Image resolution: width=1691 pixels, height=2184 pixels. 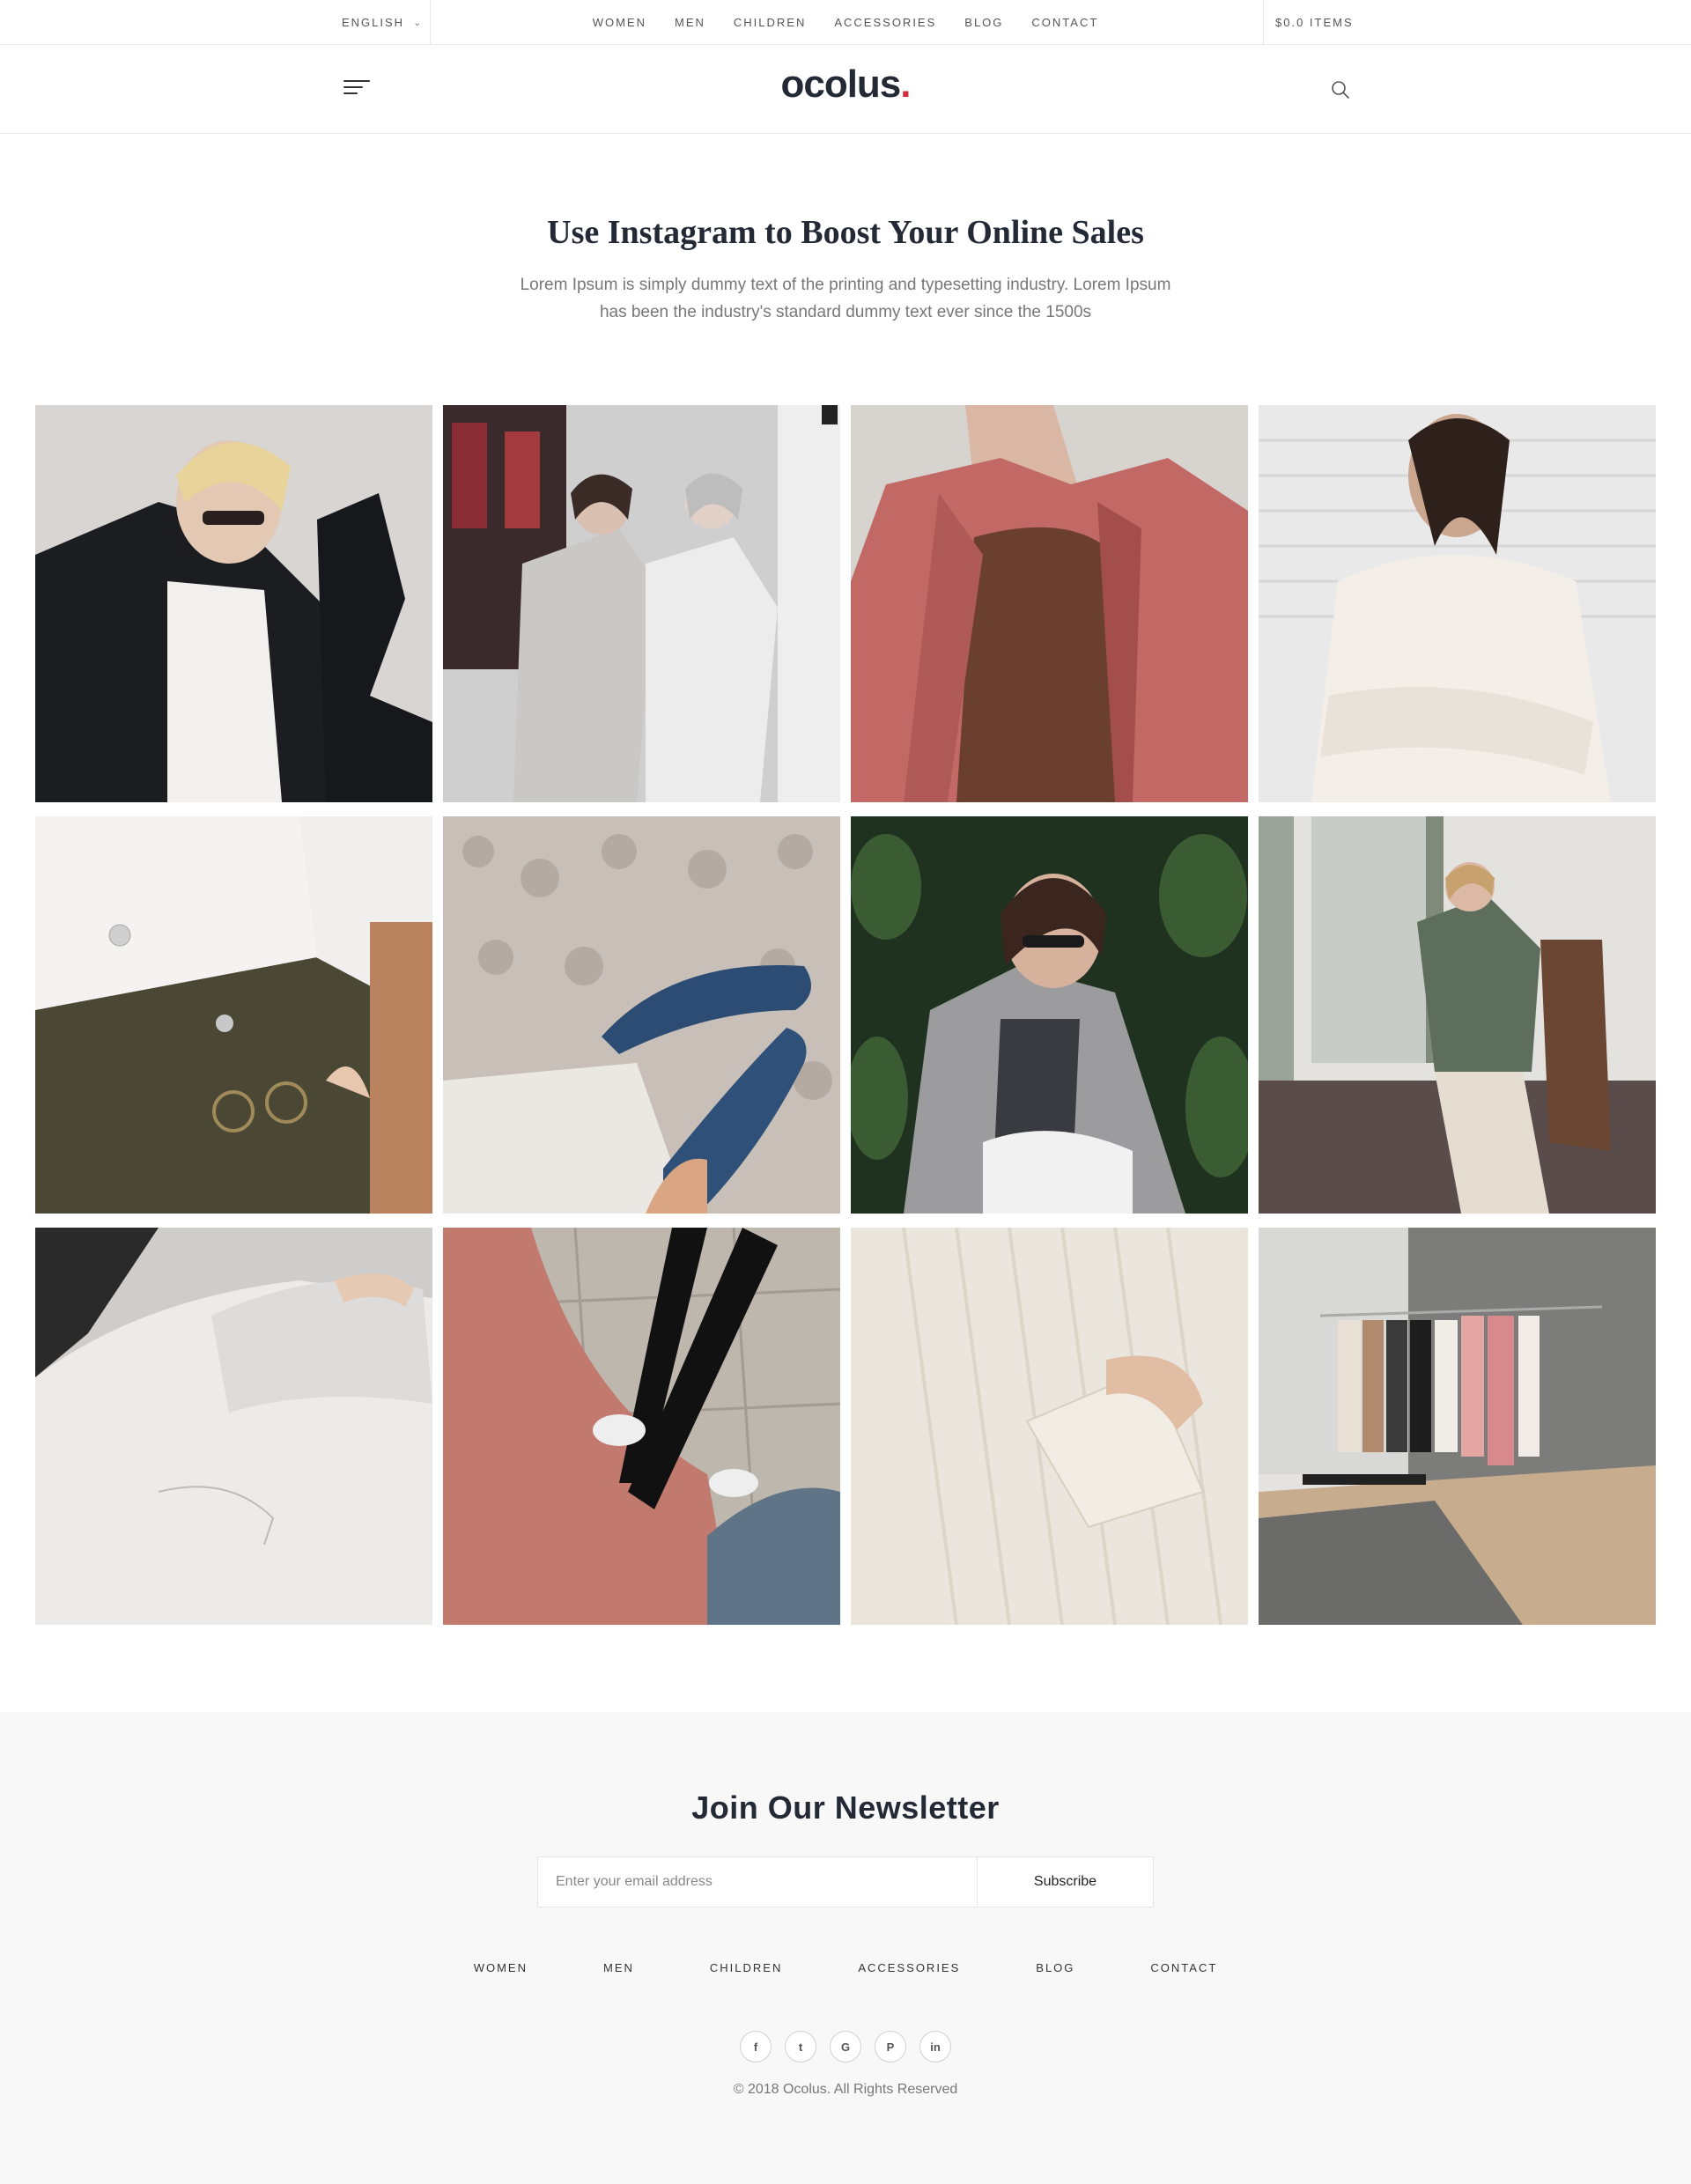 I want to click on footer-nav-contact: CONTACT, so click(x=1183, y=1967).